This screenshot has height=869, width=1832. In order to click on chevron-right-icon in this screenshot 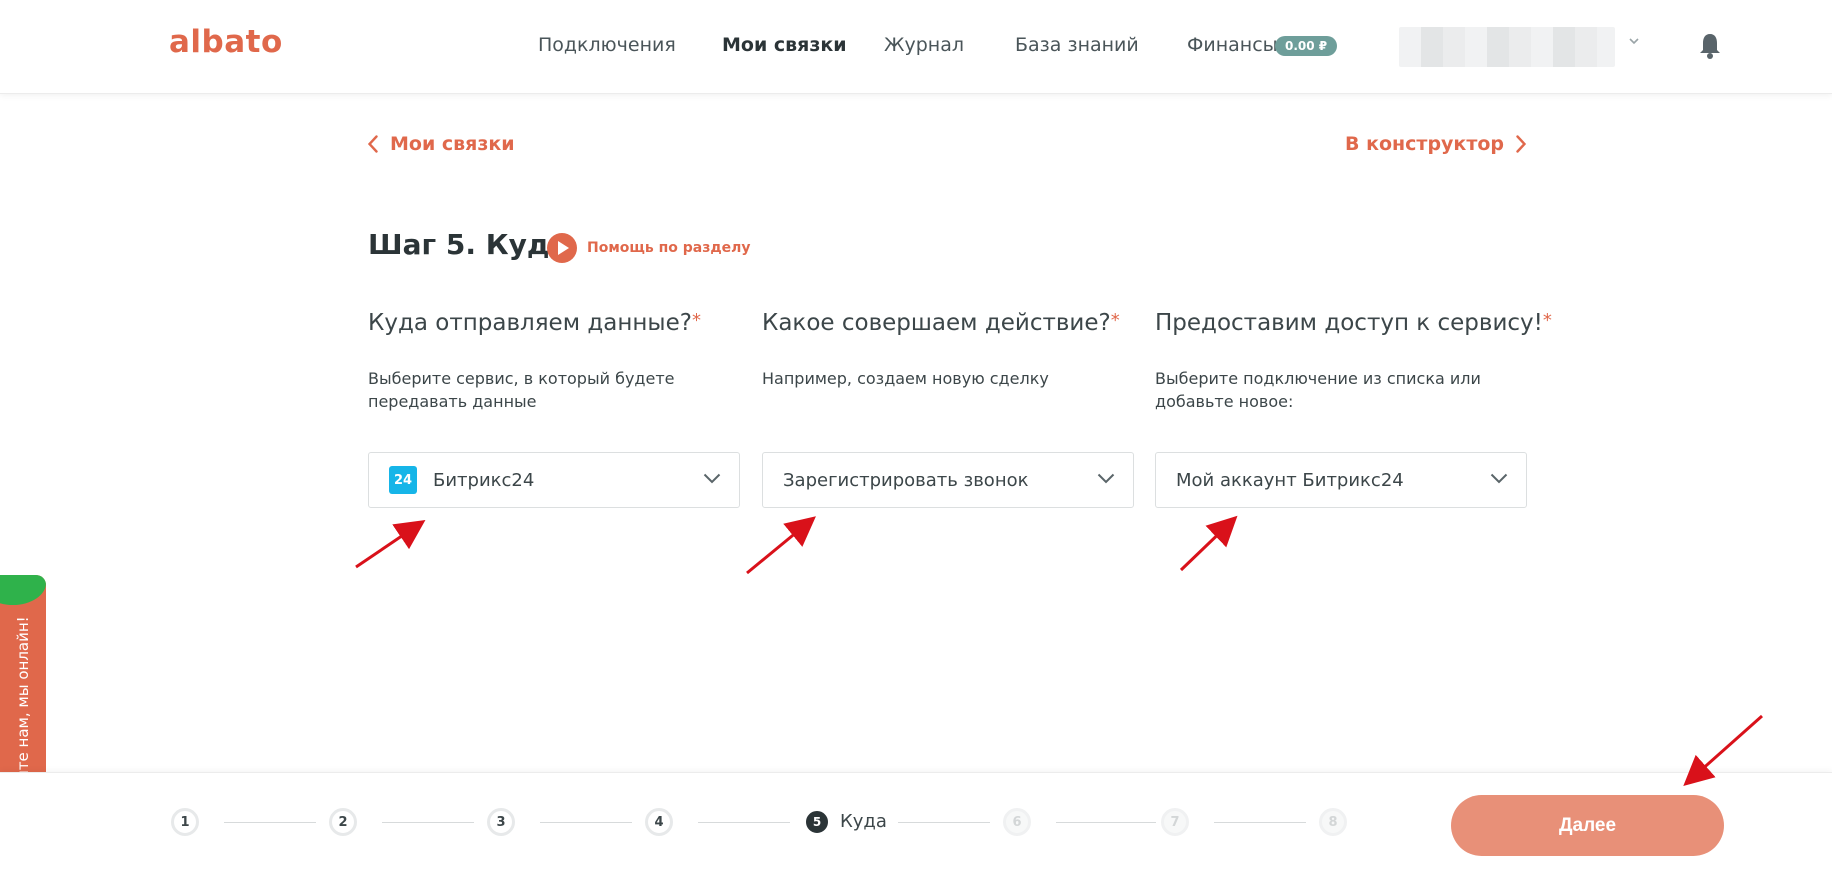, I will do `click(1521, 144)`.